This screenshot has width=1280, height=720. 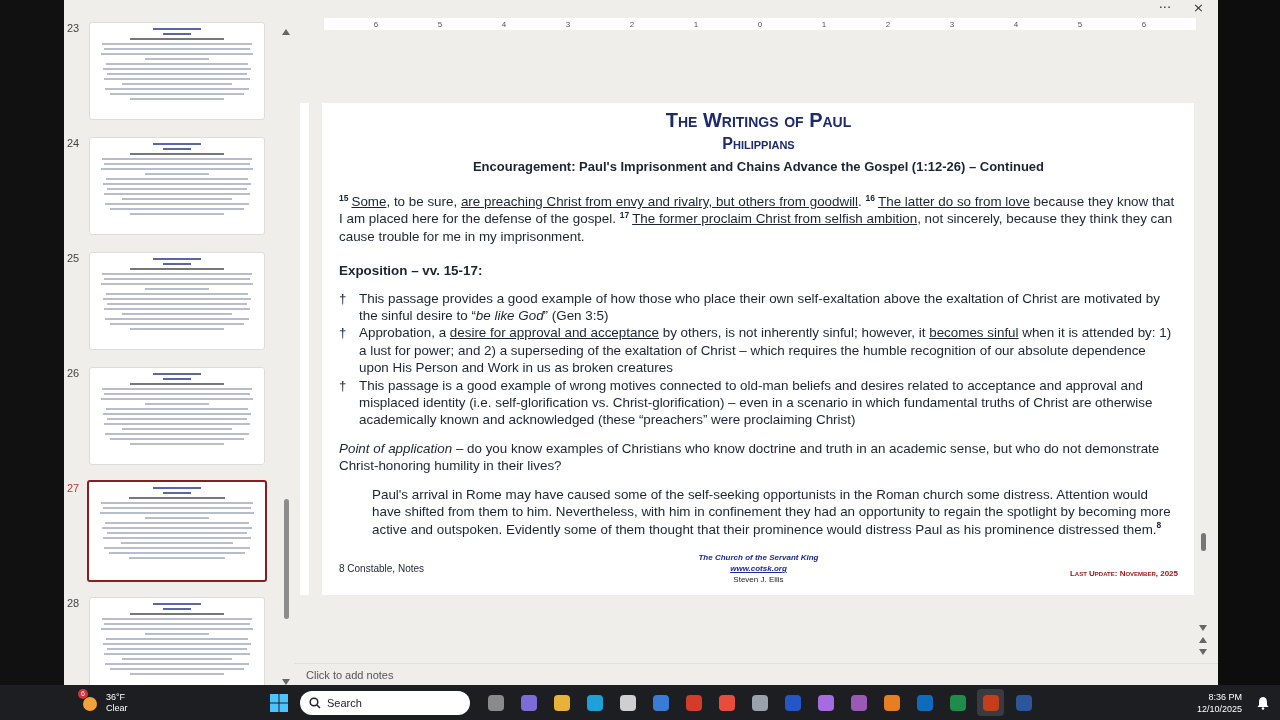 What do you see at coordinates (177, 531) in the screenshot?
I see `slide-thumbnail` at bounding box center [177, 531].